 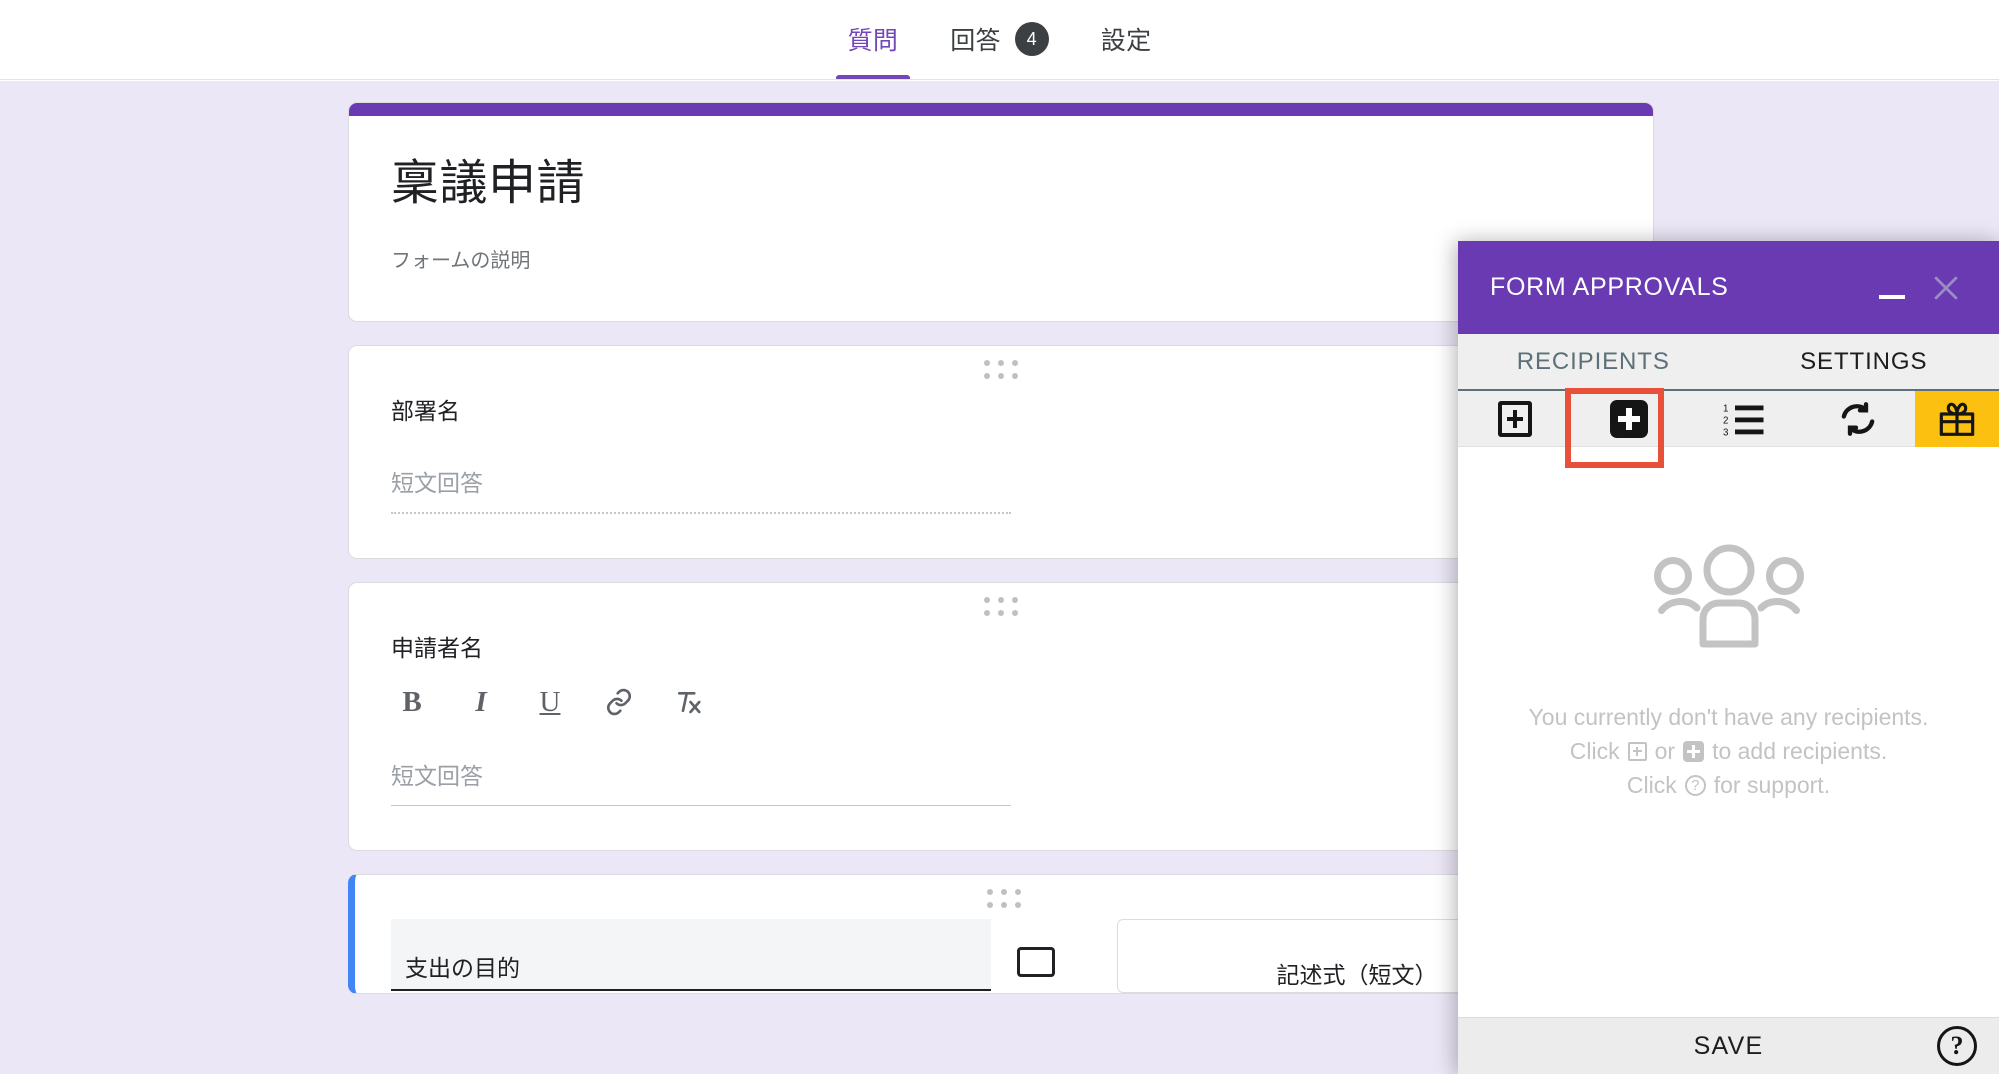 What do you see at coordinates (1729, 598) in the screenshot?
I see `group-of-people-icon` at bounding box center [1729, 598].